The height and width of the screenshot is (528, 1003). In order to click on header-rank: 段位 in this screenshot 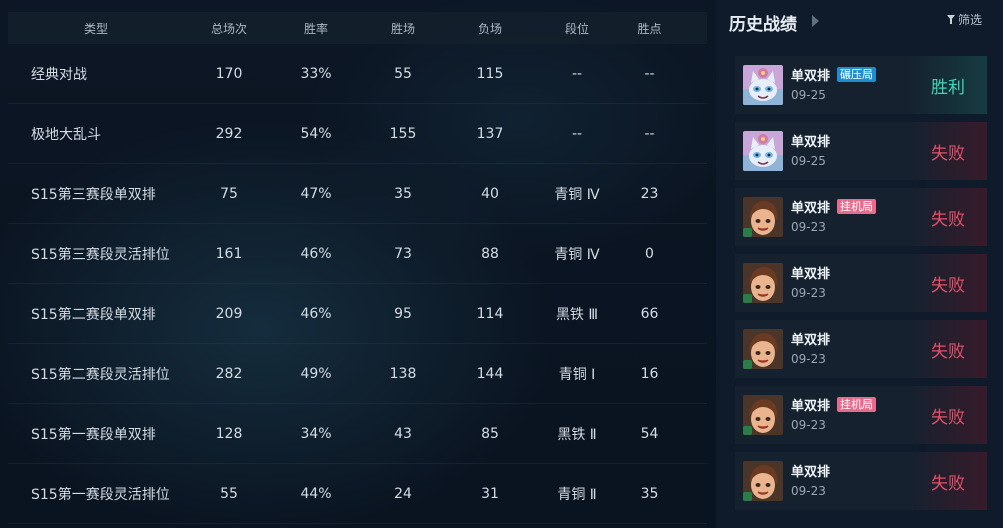, I will do `click(577, 28)`.